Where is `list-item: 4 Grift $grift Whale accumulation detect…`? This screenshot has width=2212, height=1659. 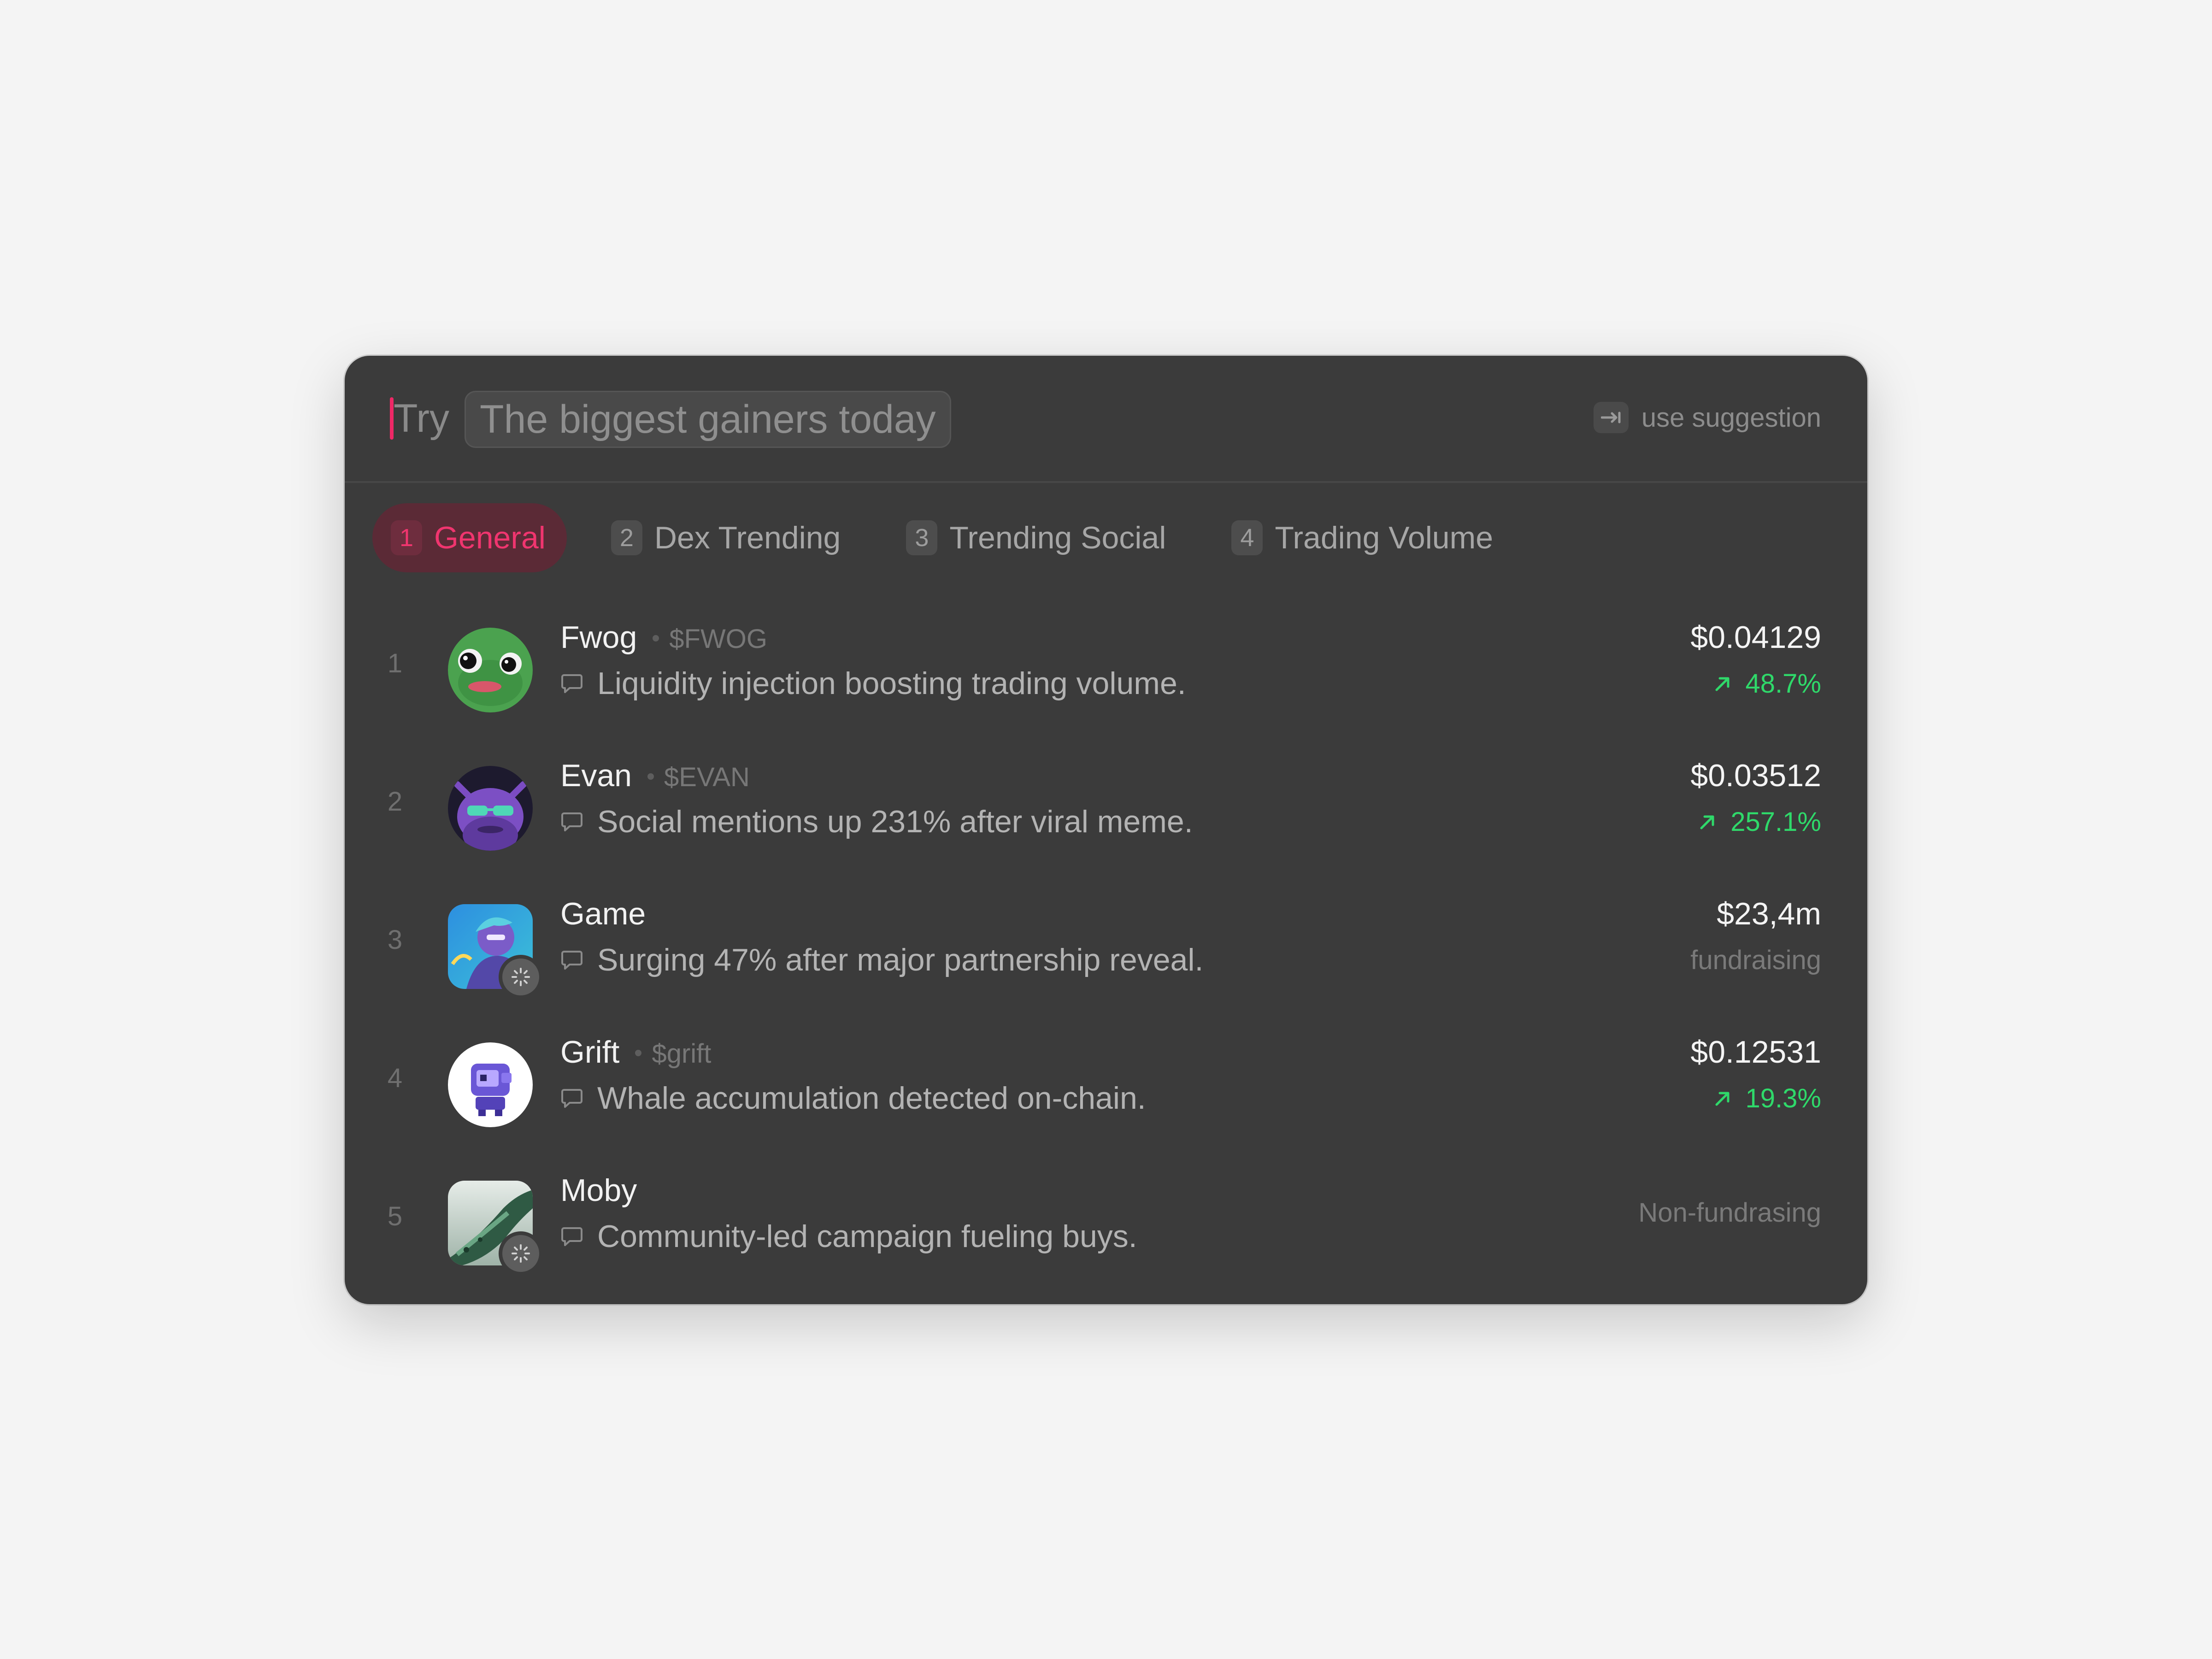 list-item: 4 Grift $grift Whale accumulation detect… is located at coordinates (1106, 1084).